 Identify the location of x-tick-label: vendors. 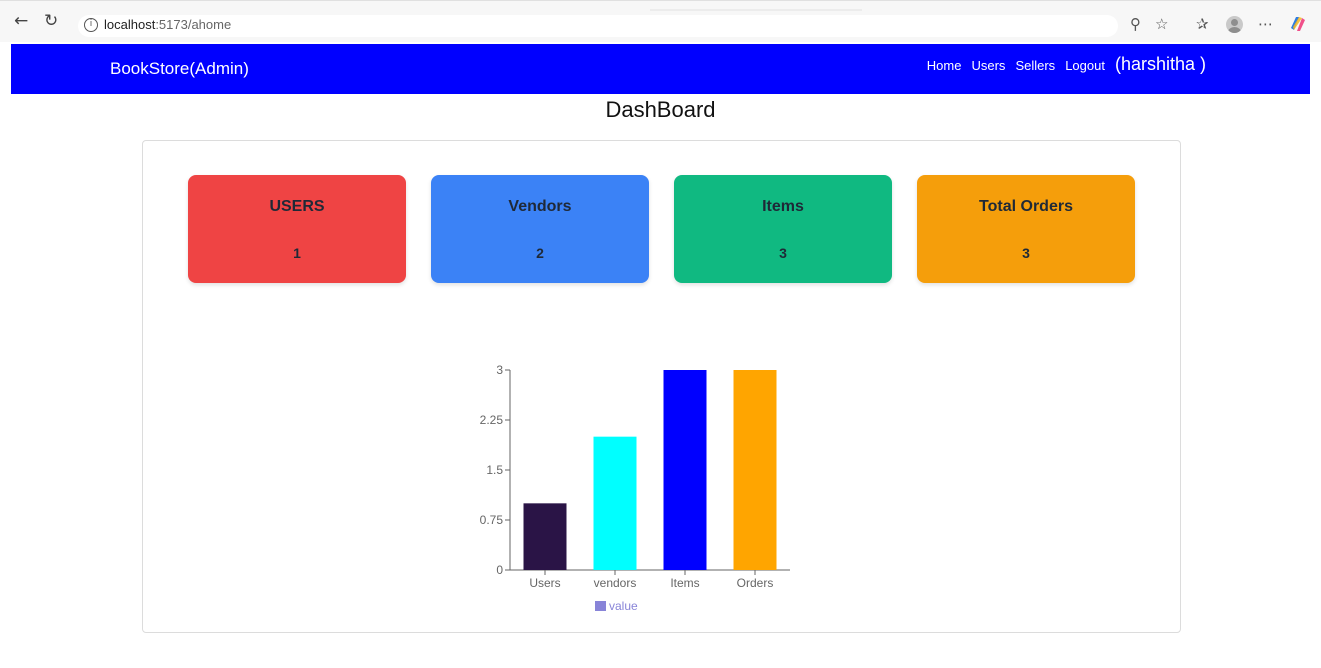
(615, 583).